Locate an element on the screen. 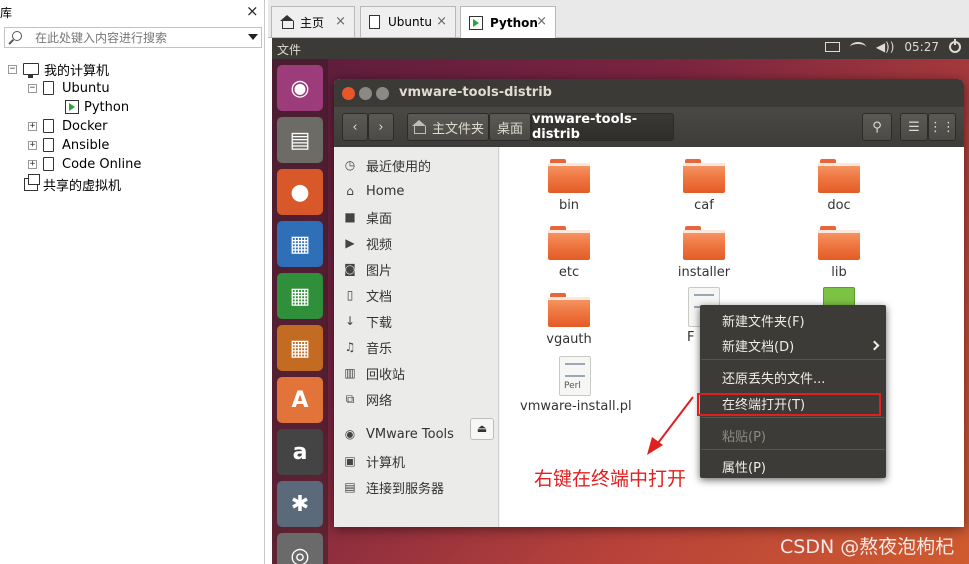 The image size is (969, 564). ubuntu-launcher: ◉ ▤ ● ▦ ▦ ▦ Aa ✱ ◎ is located at coordinates (300, 311).